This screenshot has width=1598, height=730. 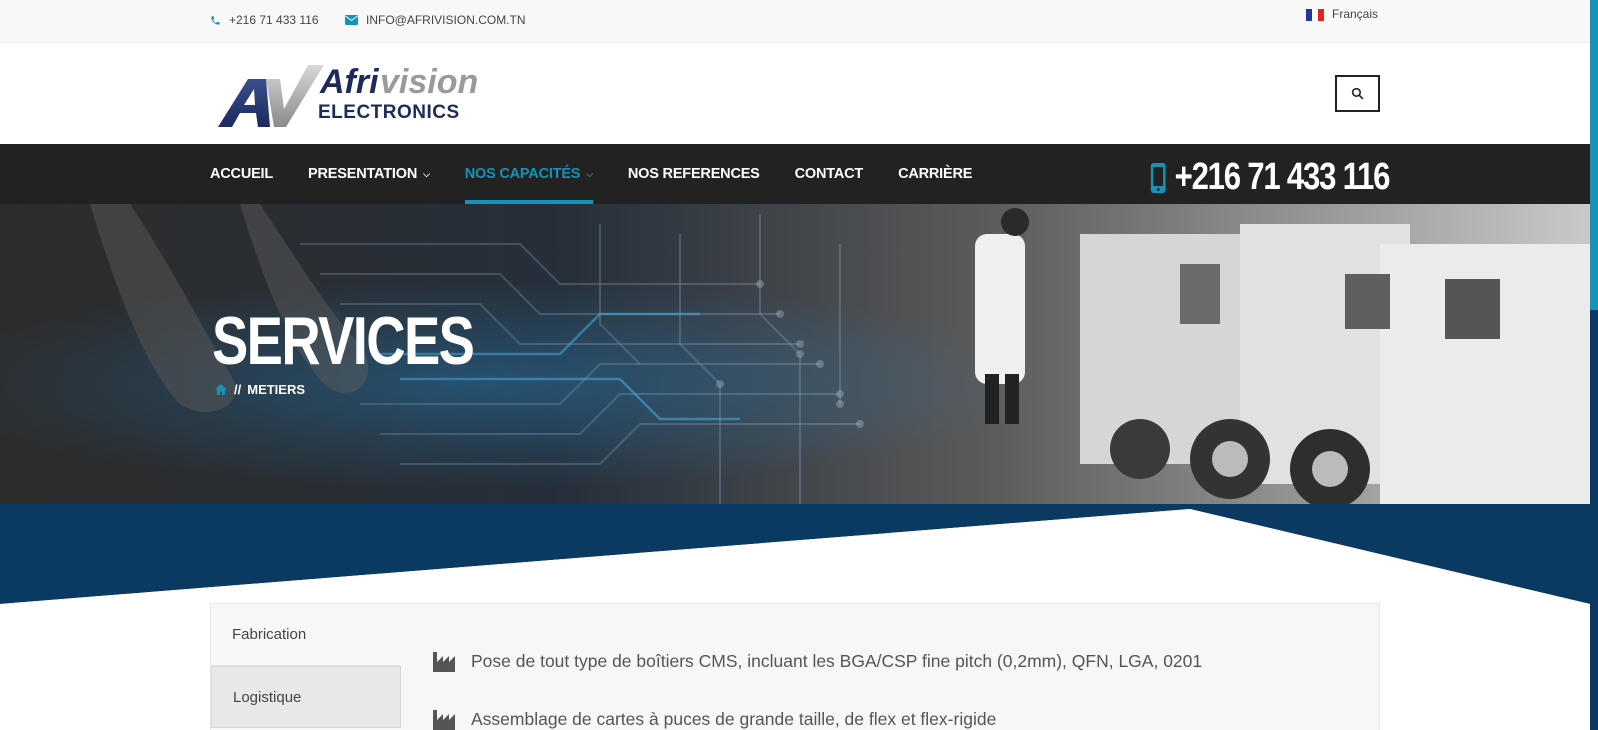 I want to click on nav-phone-text: +216 71 433 116, so click(x=1282, y=177).